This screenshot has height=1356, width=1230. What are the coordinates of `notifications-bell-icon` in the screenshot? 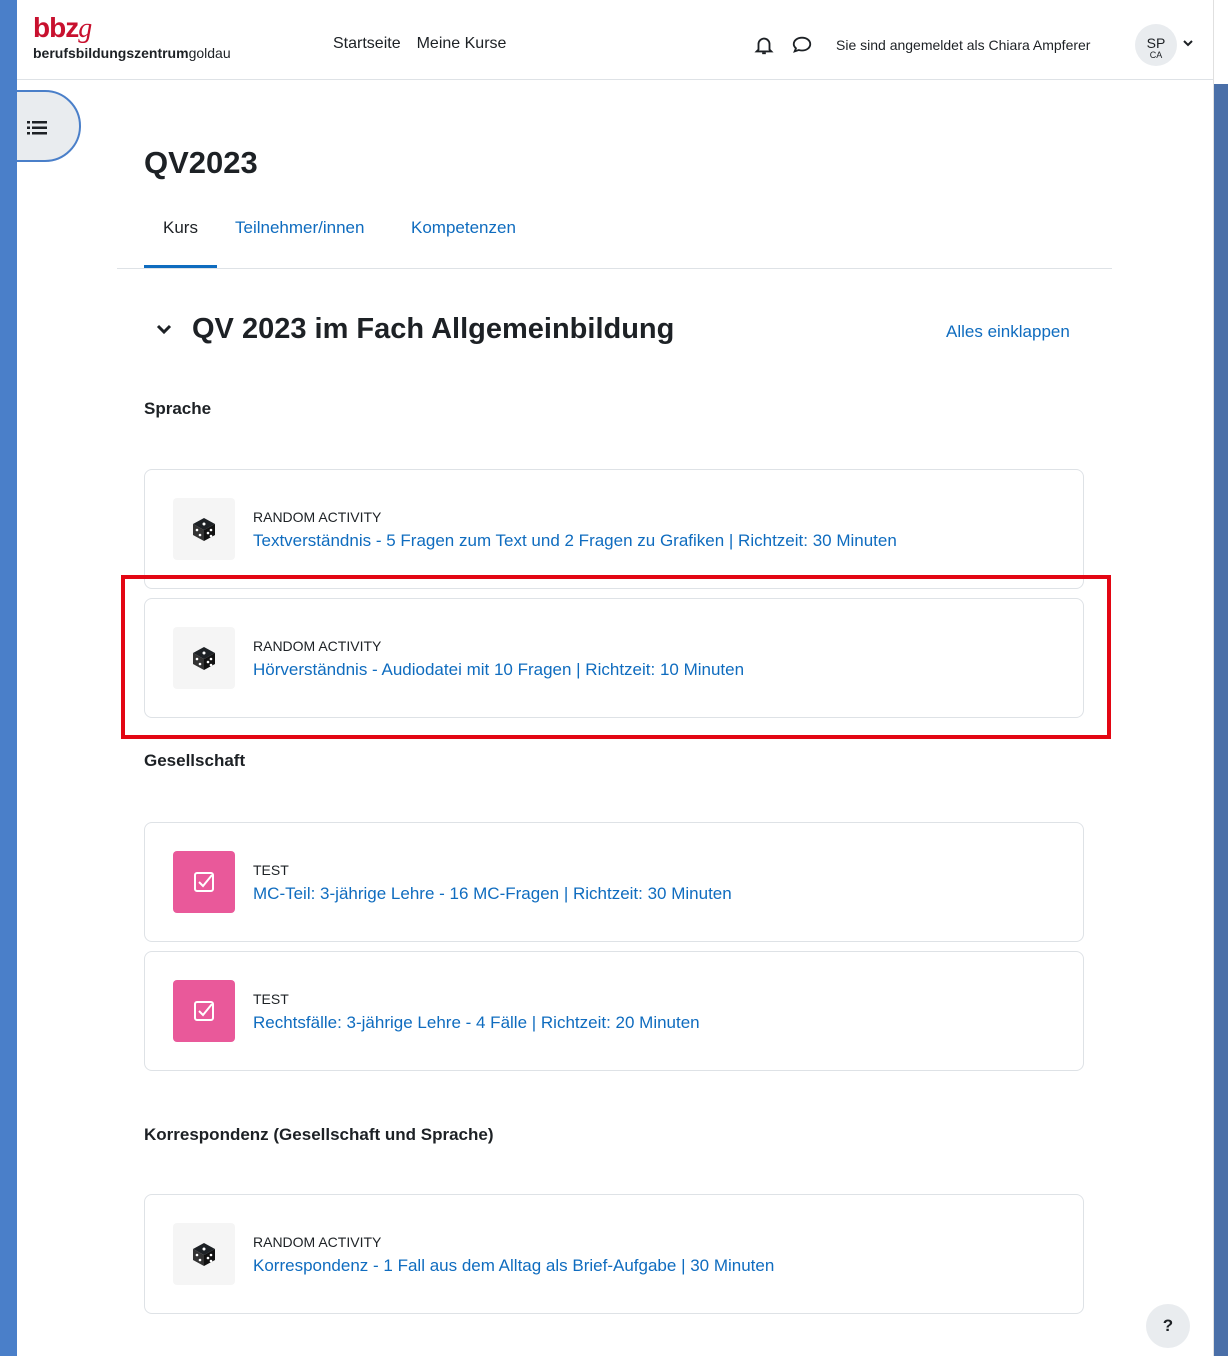 It's located at (764, 47).